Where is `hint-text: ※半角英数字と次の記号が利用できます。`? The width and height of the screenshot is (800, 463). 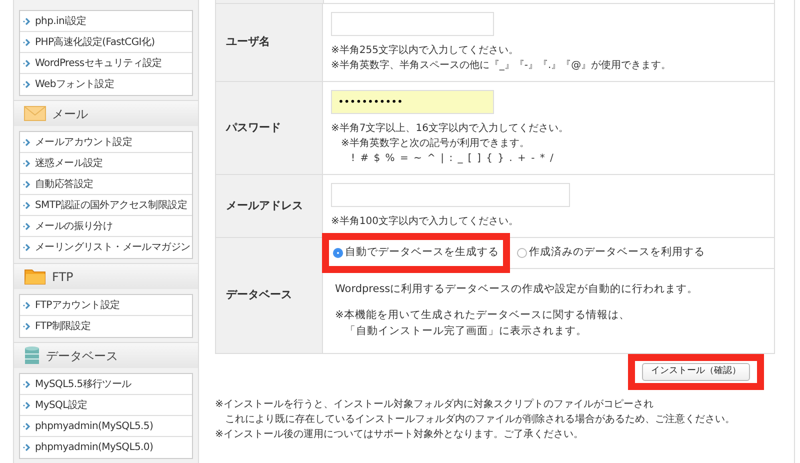
hint-text: ※半角英数字と次の記号が利用できます。 is located at coordinates (435, 143).